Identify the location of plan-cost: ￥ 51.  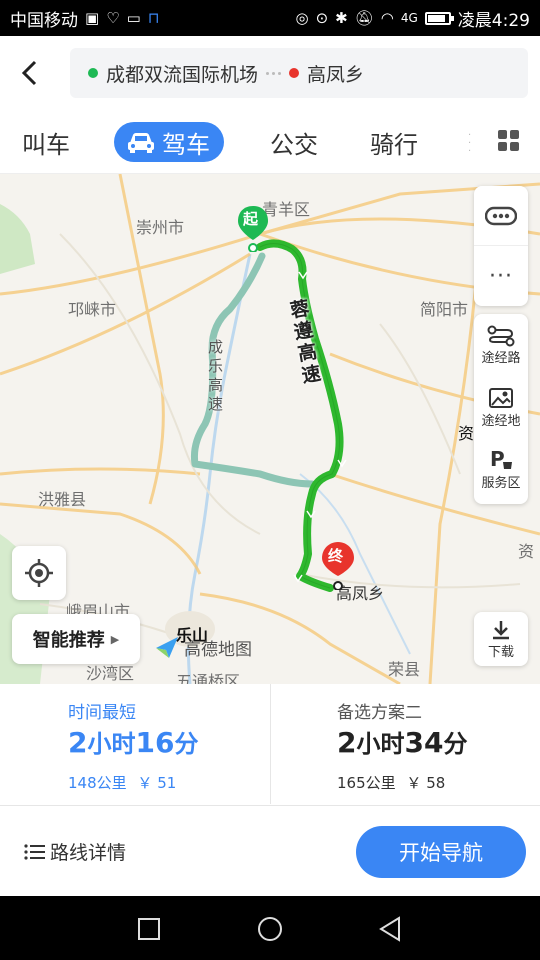
(157, 783).